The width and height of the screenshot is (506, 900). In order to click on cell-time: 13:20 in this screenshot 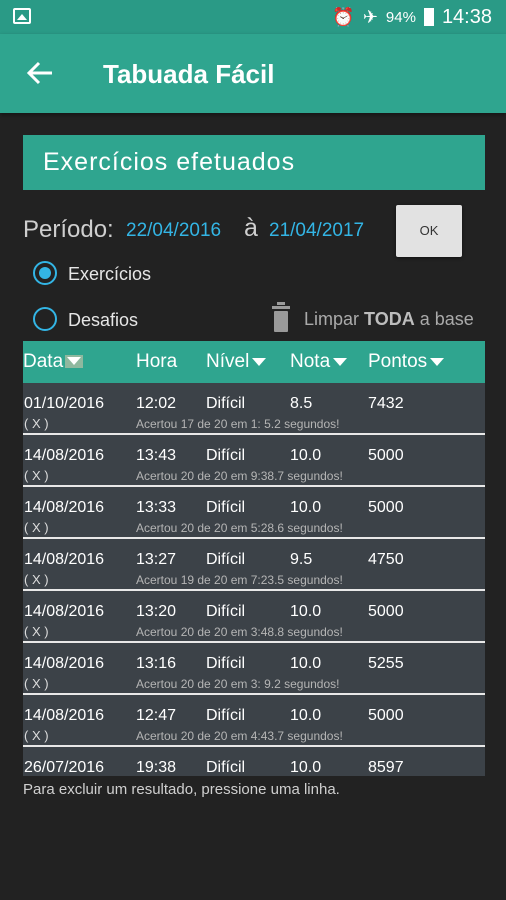, I will do `click(156, 611)`.